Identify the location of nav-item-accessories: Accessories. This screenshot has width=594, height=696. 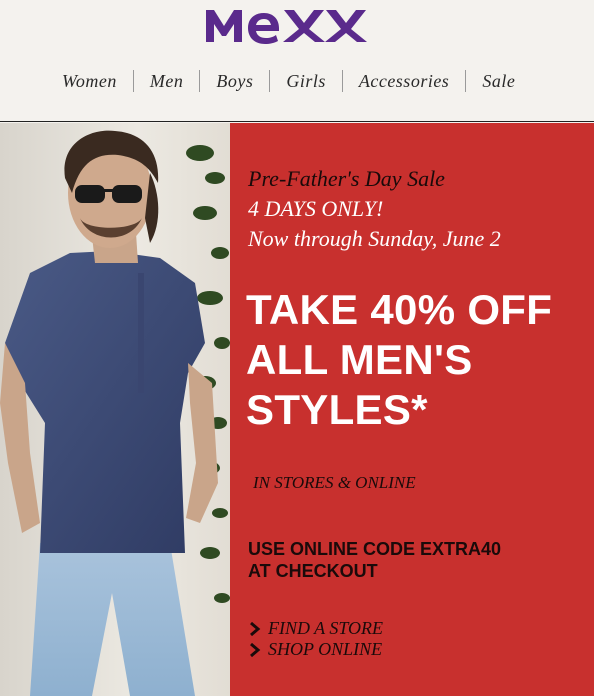
(403, 81).